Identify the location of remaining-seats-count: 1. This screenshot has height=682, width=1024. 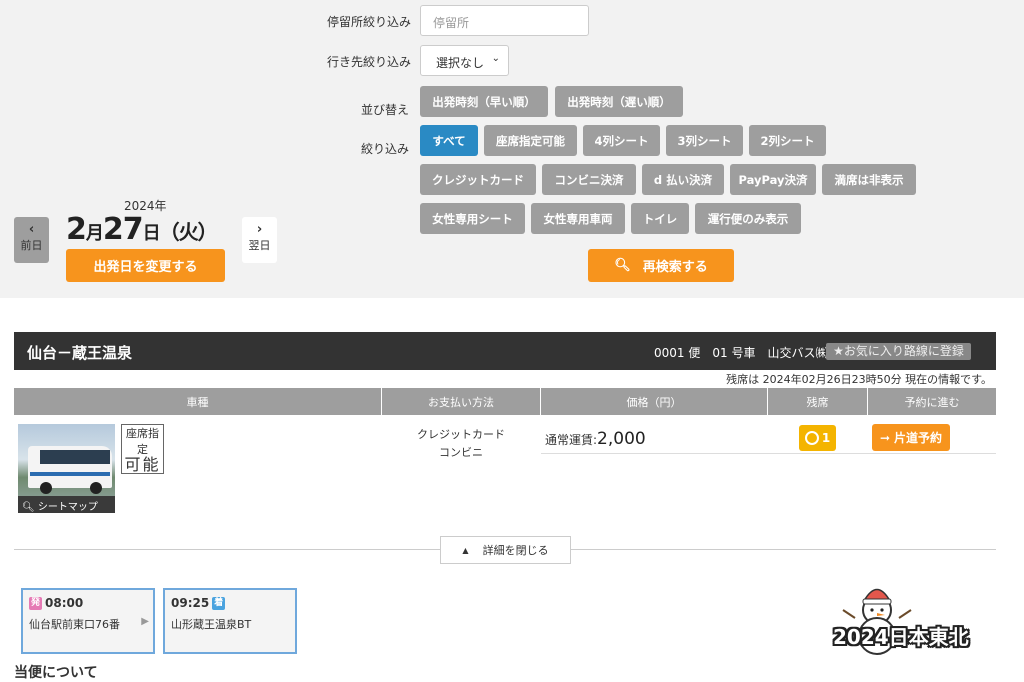
(826, 438).